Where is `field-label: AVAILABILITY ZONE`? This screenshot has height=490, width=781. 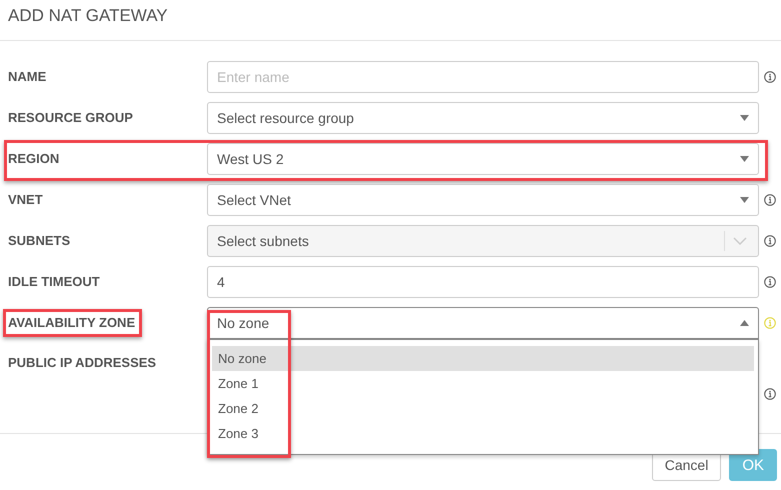
field-label: AVAILABILITY ZONE is located at coordinates (72, 322).